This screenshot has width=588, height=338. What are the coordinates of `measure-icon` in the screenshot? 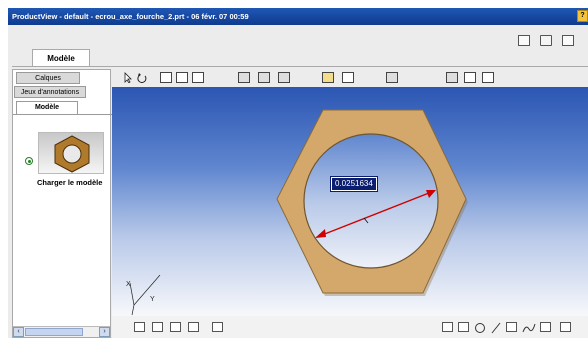 It's located at (157, 327).